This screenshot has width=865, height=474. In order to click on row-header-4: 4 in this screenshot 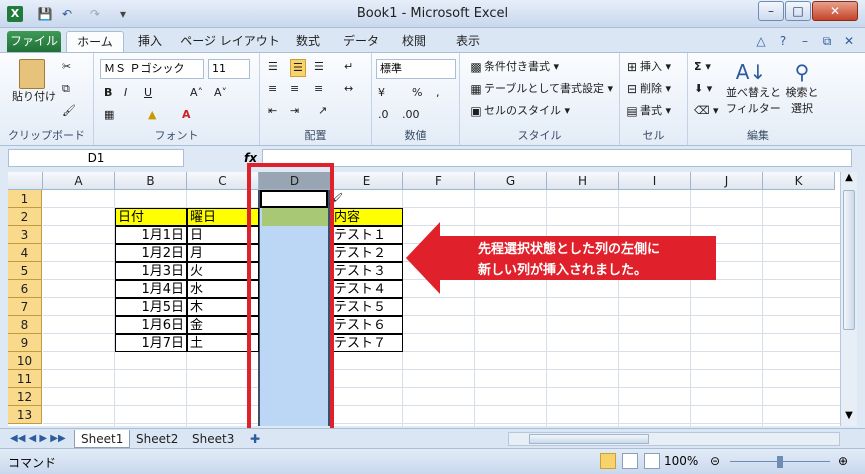, I will do `click(25, 253)`.